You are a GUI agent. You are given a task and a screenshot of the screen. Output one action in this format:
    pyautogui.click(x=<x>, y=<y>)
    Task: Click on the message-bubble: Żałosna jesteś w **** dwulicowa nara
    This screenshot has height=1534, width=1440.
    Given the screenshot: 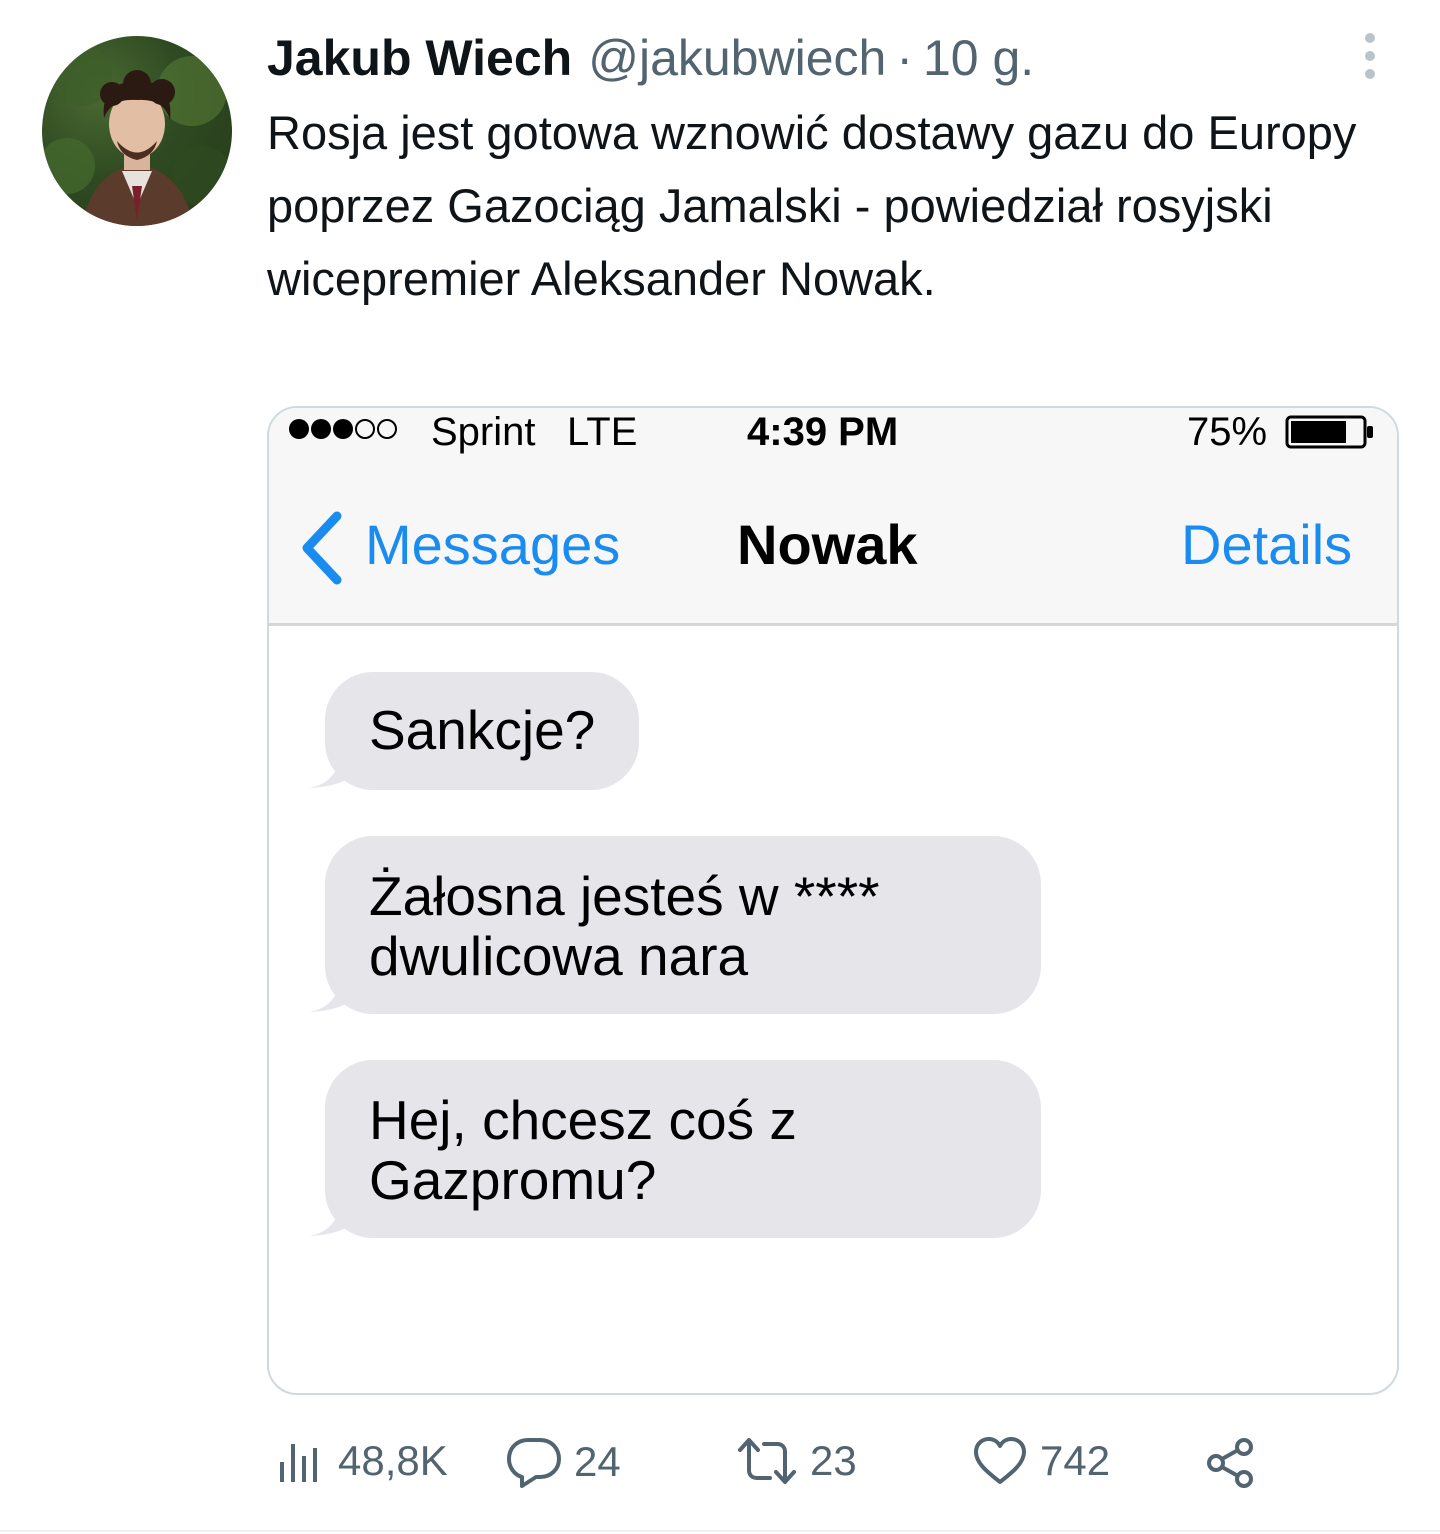 What is the action you would take?
    pyautogui.click(x=683, y=925)
    